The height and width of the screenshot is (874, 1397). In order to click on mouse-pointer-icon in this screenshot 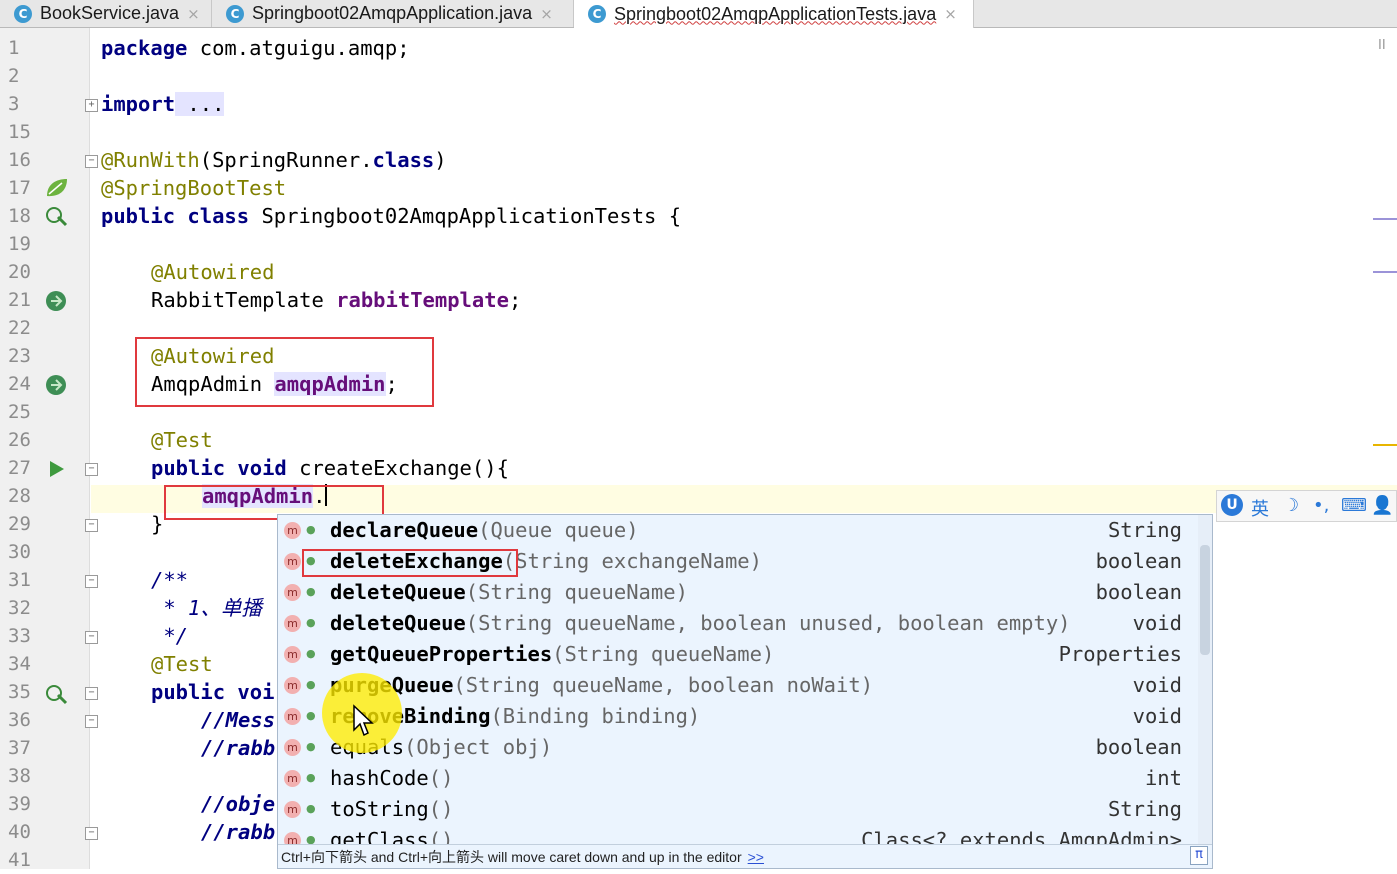, I will do `click(363, 720)`.